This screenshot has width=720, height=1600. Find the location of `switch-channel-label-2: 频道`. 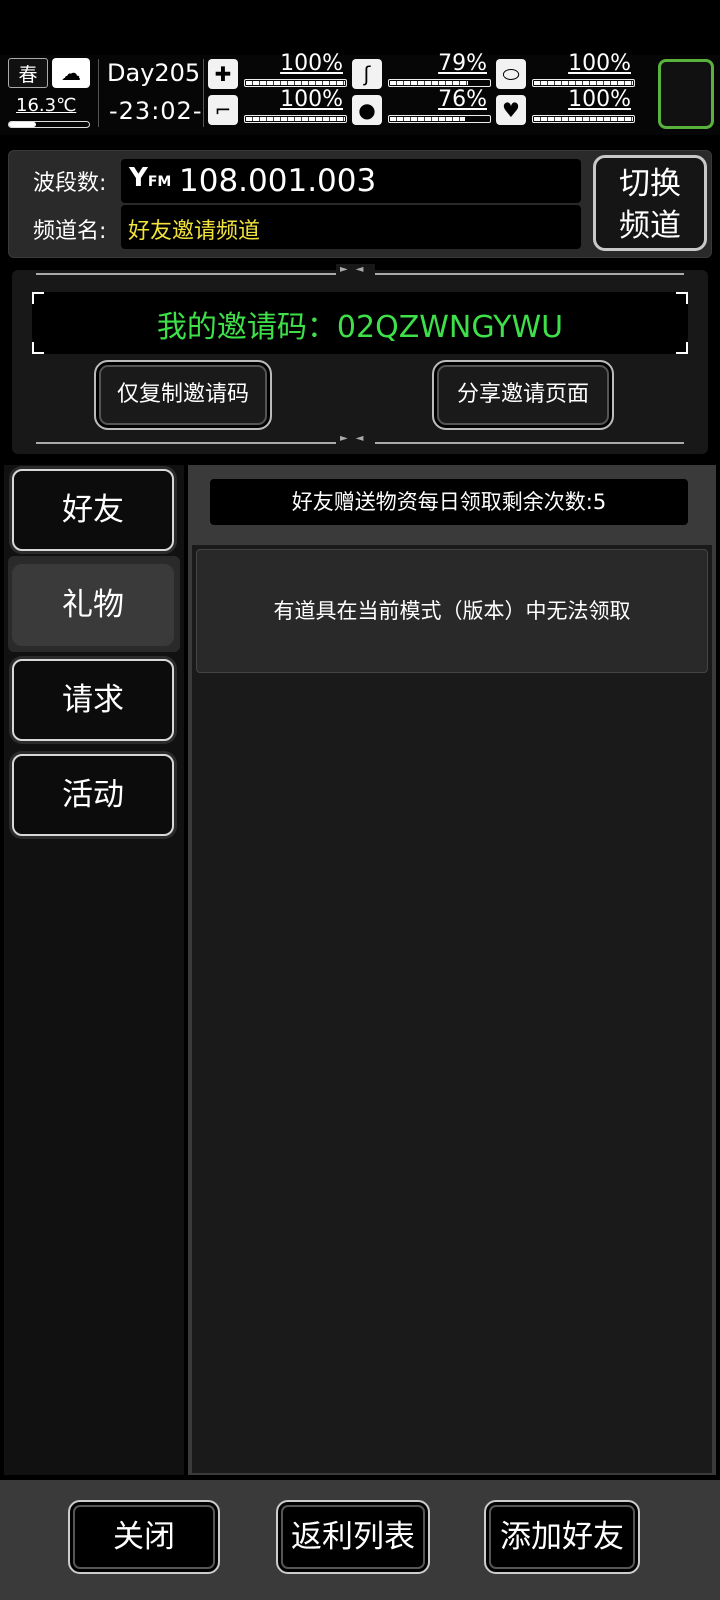

switch-channel-label-2: 频道 is located at coordinates (650, 226).